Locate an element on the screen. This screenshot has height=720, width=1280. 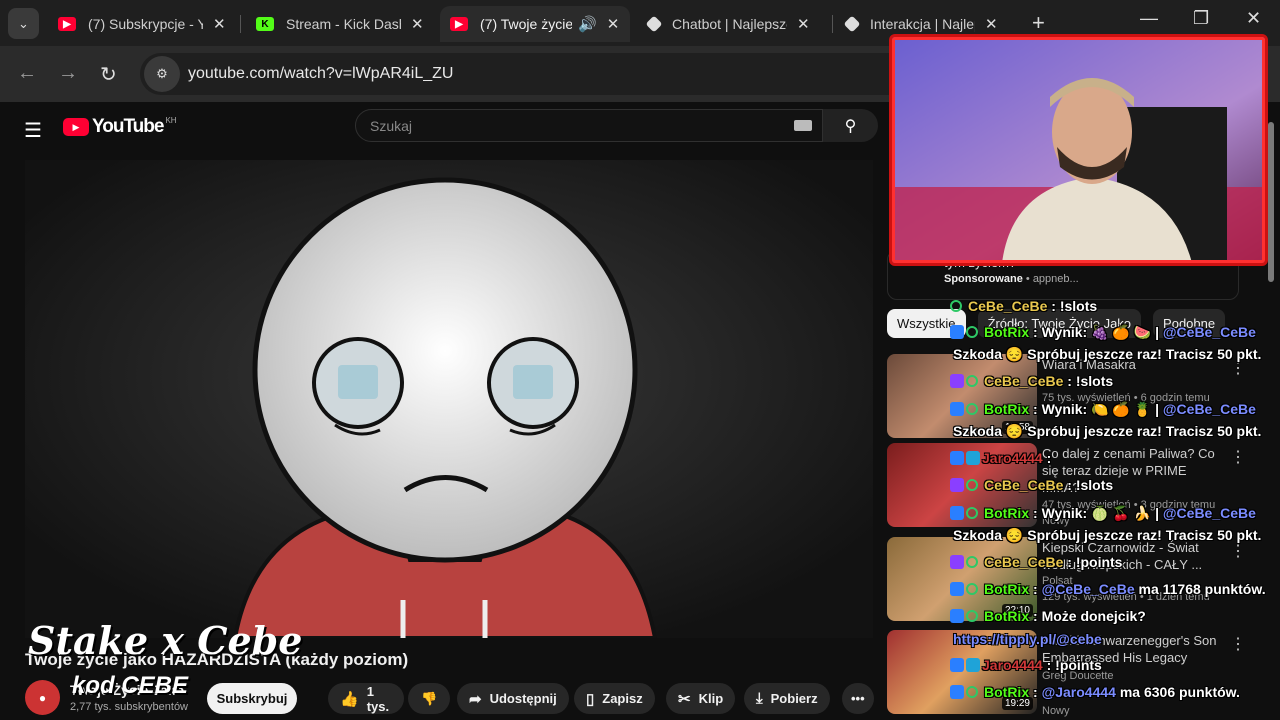
download-label: Pobierz is located at coordinates (794, 698).